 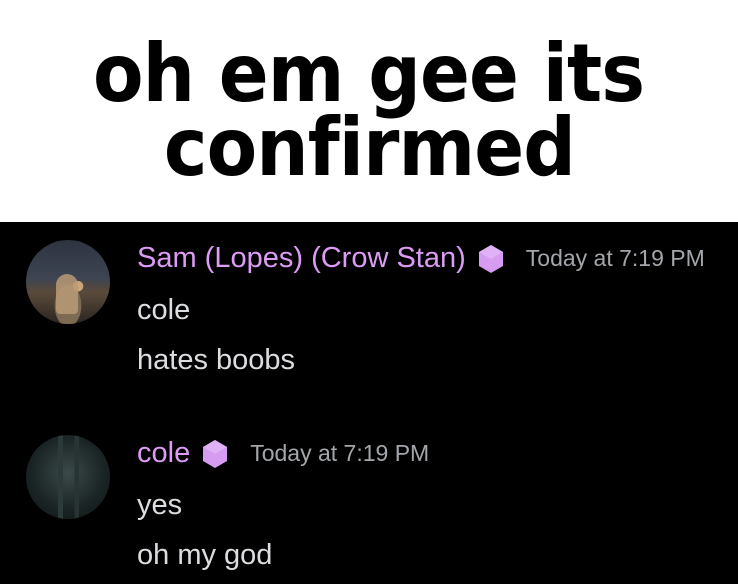 What do you see at coordinates (160, 505) in the screenshot?
I see `message-text: yes` at bounding box center [160, 505].